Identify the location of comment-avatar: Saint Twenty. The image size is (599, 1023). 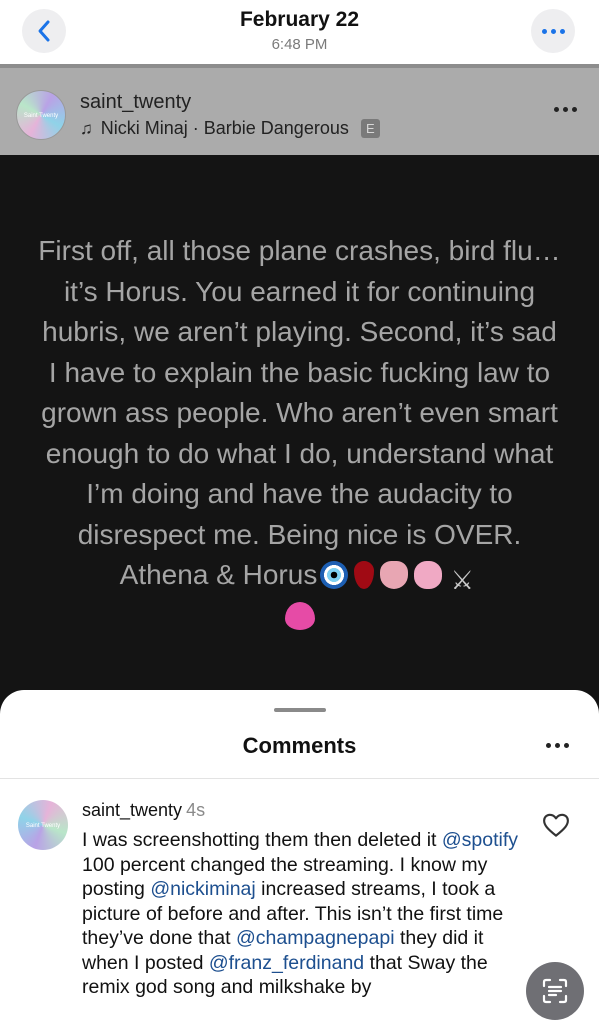
(43, 825).